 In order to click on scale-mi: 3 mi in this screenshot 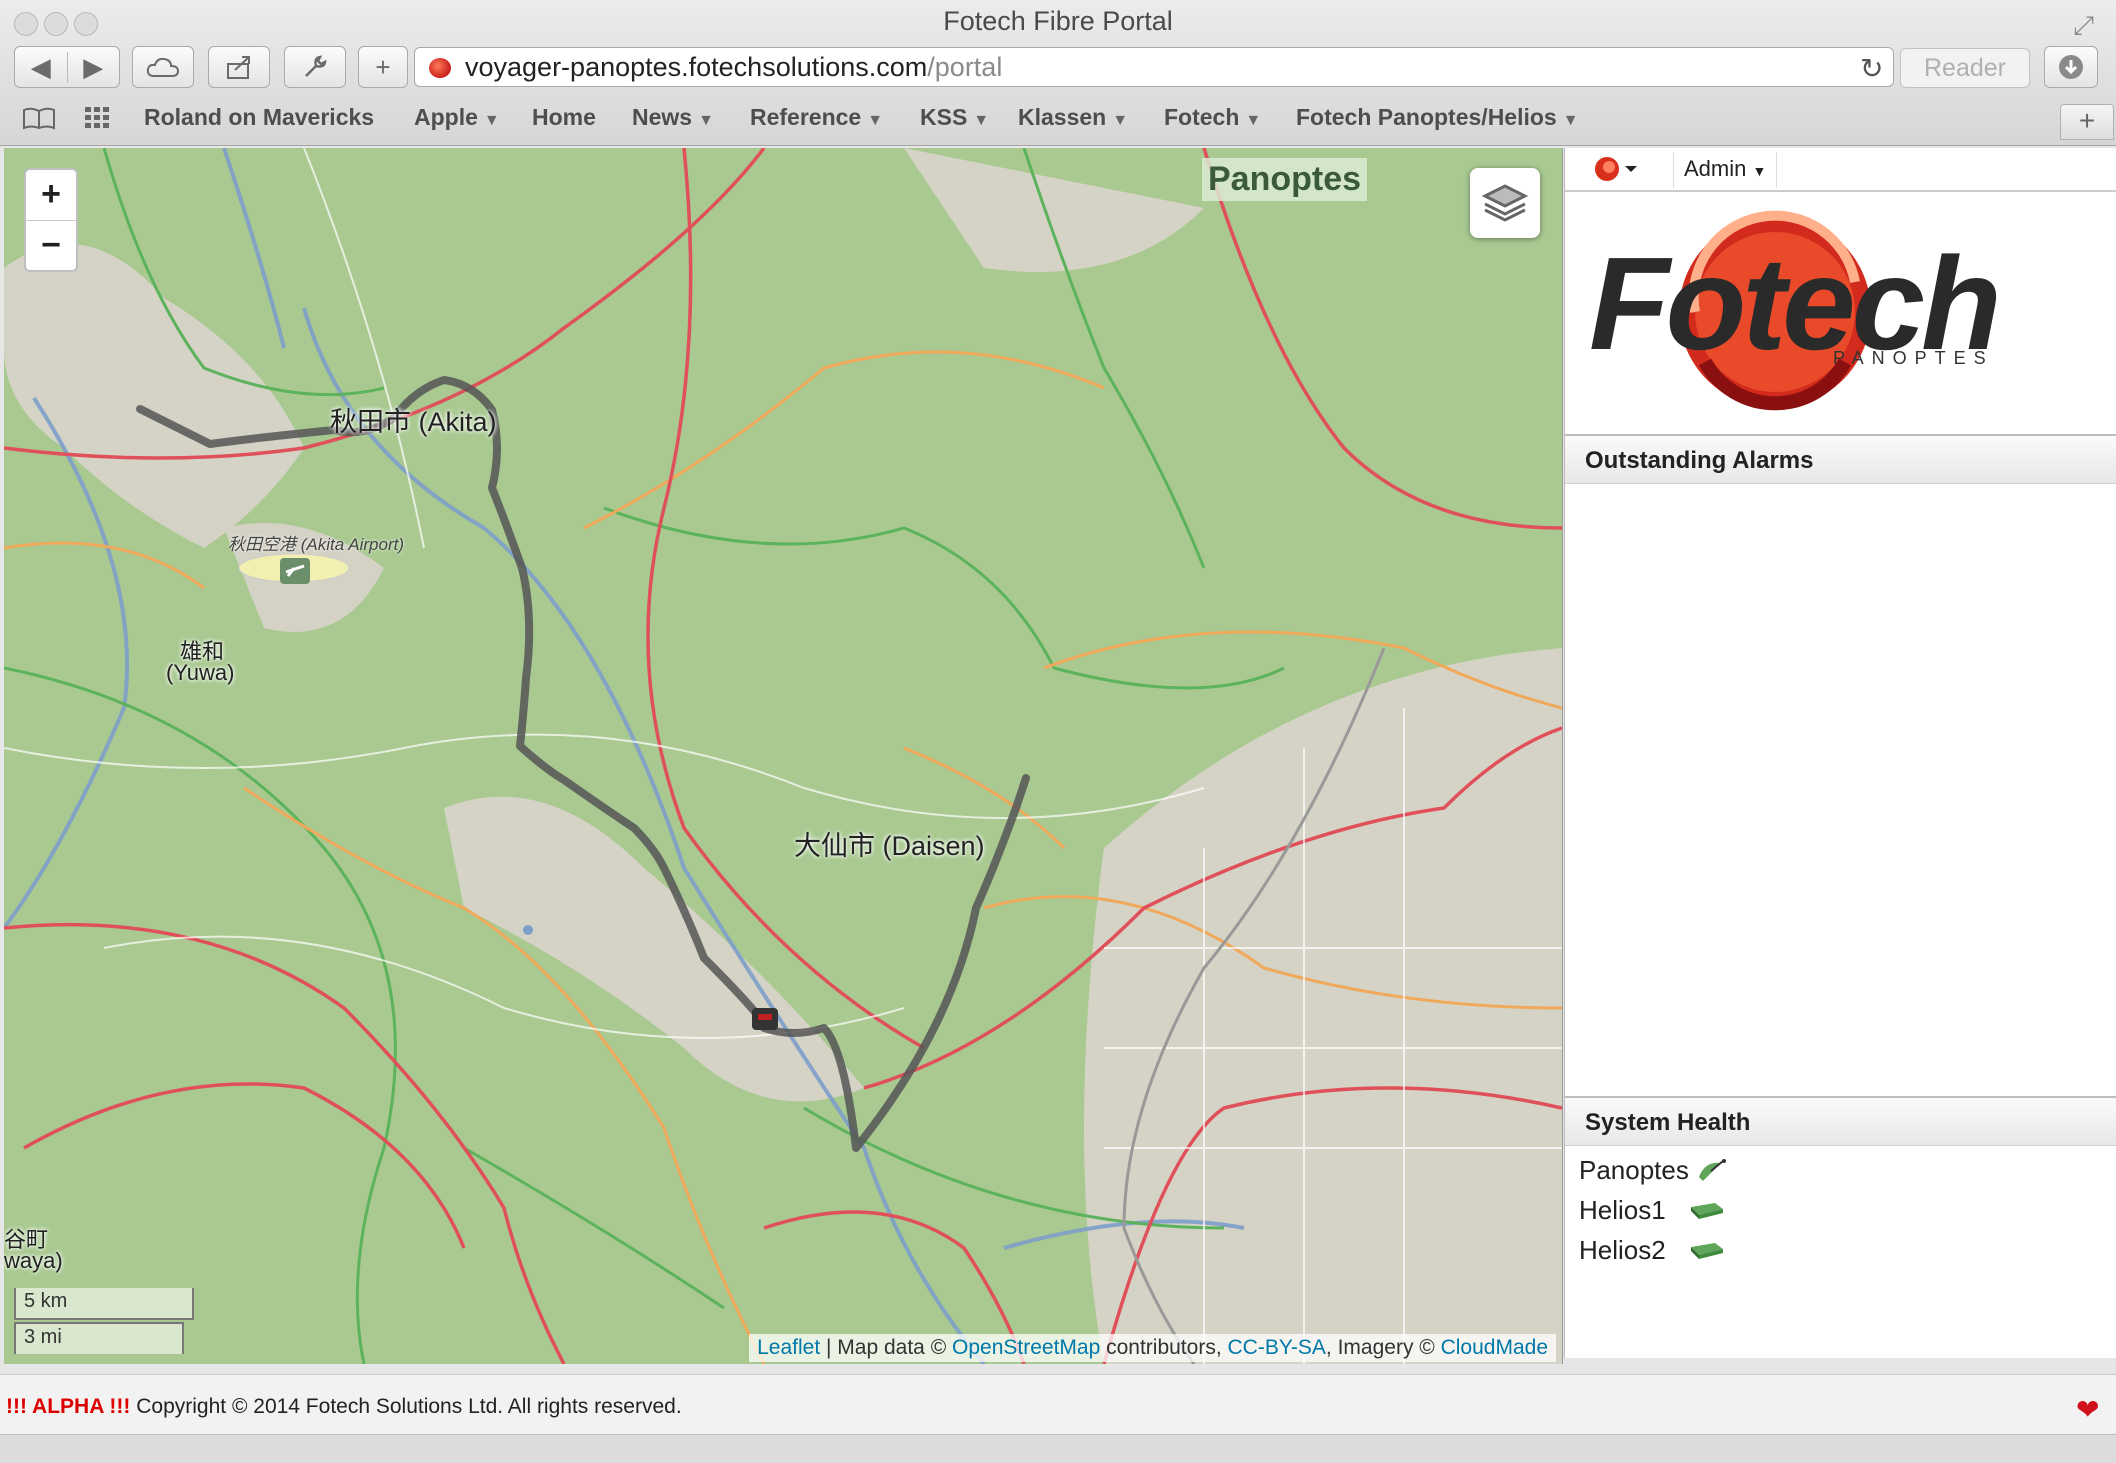, I will do `click(99, 1338)`.